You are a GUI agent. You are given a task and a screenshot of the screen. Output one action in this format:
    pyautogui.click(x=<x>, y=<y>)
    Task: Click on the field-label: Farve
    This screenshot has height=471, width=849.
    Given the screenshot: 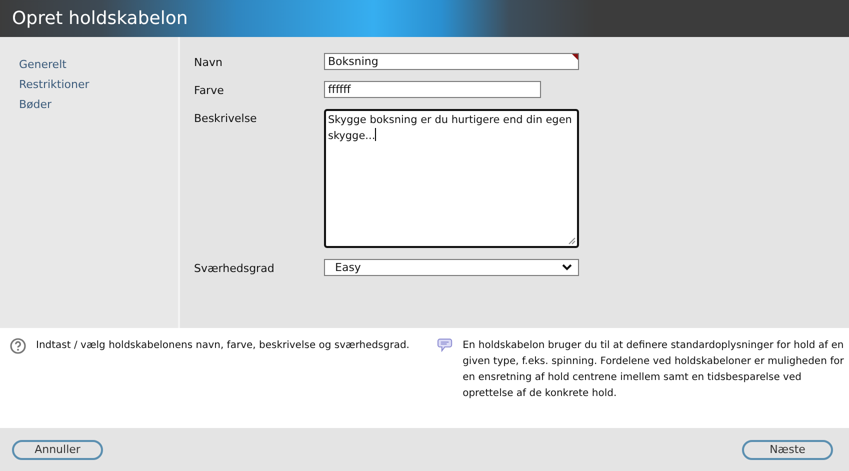 What is the action you would take?
    pyautogui.click(x=209, y=90)
    